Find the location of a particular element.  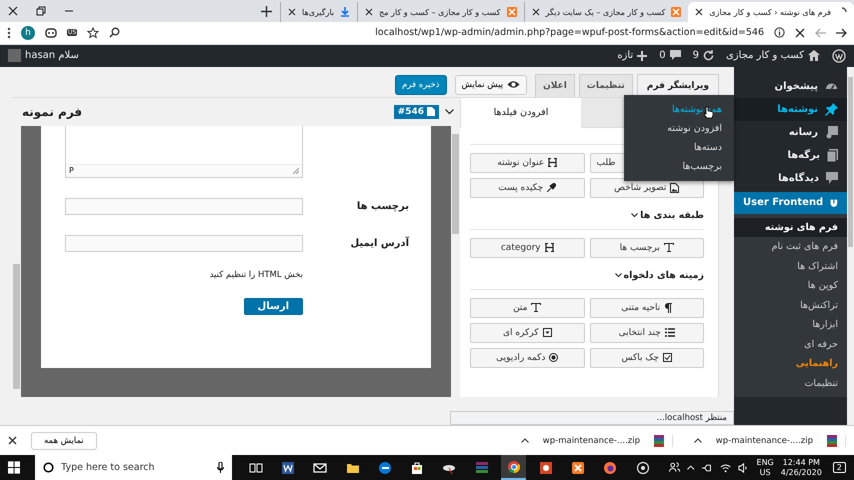

submenu-item: ابزارها is located at coordinates (790, 325).